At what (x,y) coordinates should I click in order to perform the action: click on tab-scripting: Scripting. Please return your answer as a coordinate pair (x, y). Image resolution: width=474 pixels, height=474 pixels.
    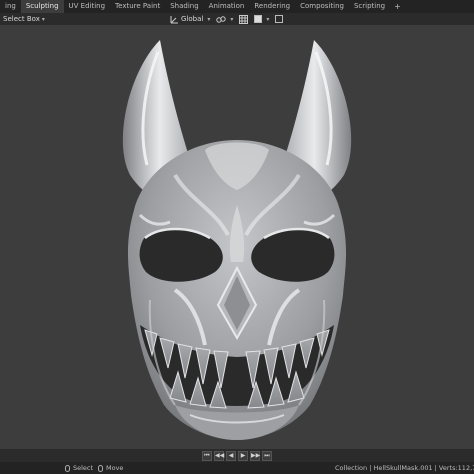
    Looking at the image, I should click on (369, 6).